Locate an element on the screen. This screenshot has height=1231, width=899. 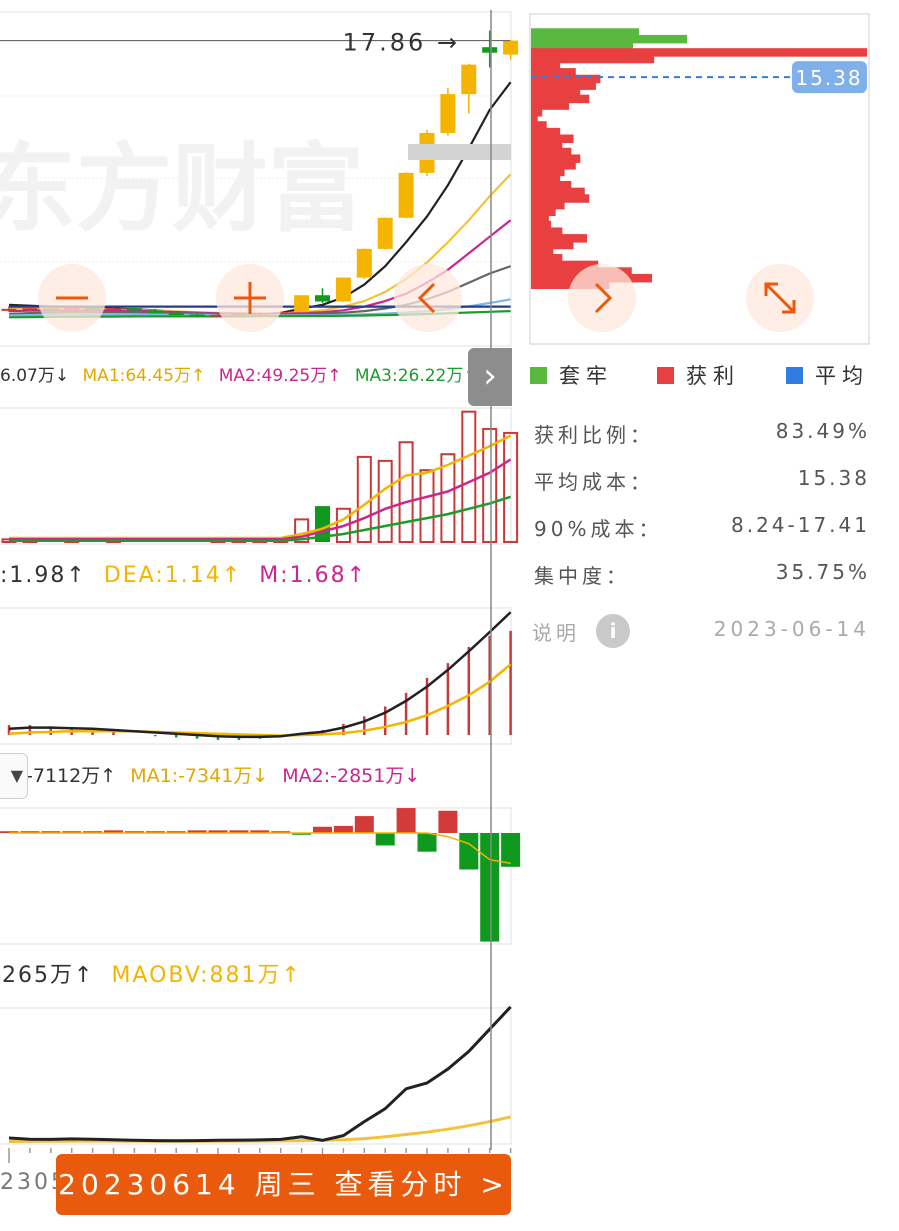
fund-flow-panel is located at coordinates (260, 875).